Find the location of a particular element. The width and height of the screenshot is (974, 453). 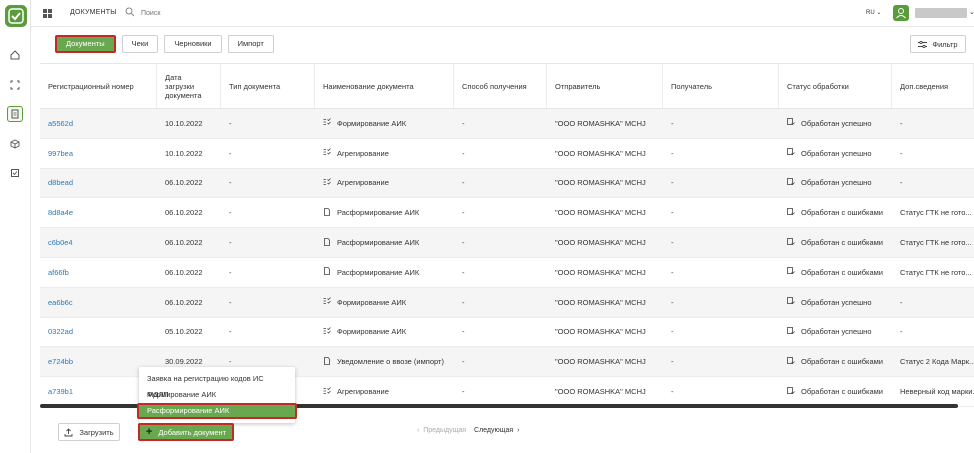

pagination: ‹ Предыдущая Следующая › is located at coordinates (468, 430).